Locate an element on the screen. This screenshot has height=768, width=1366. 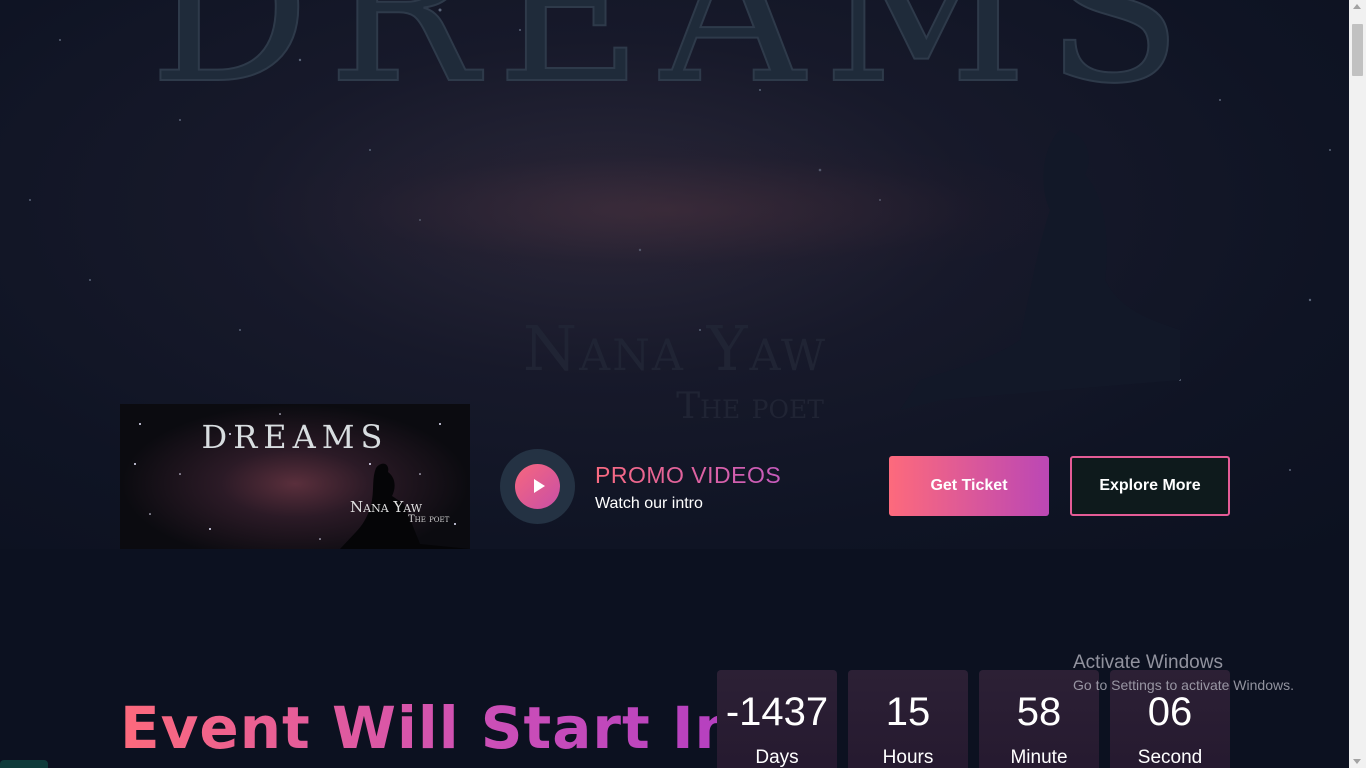
chat-widget-tab is located at coordinates (24, 764).